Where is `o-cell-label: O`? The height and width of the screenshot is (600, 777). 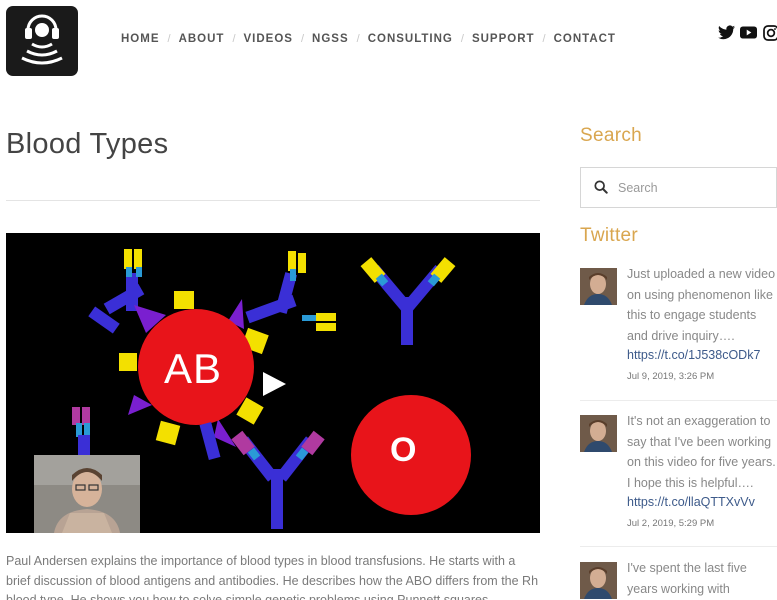
o-cell-label: O is located at coordinates (403, 450).